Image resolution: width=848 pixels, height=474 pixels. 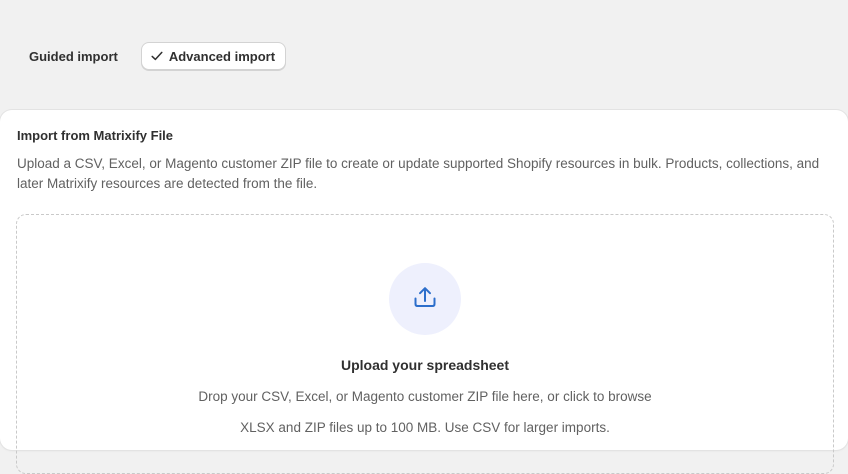 I want to click on upload-icon-container, so click(x=425, y=299).